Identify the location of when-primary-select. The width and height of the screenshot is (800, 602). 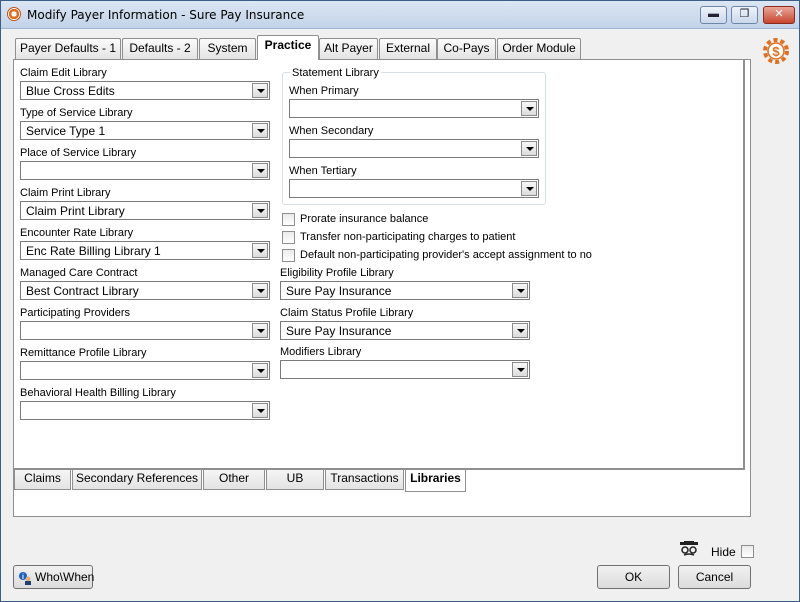
(414, 108).